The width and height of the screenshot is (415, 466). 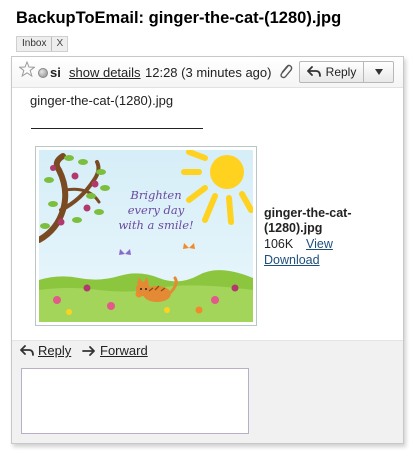 What do you see at coordinates (135, 401) in the screenshot?
I see `quick-reply-input` at bounding box center [135, 401].